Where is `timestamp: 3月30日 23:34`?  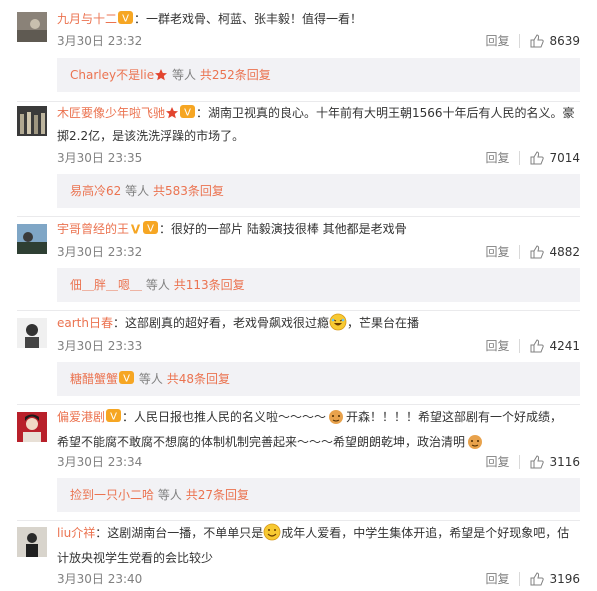 timestamp: 3月30日 23:34 is located at coordinates (100, 462).